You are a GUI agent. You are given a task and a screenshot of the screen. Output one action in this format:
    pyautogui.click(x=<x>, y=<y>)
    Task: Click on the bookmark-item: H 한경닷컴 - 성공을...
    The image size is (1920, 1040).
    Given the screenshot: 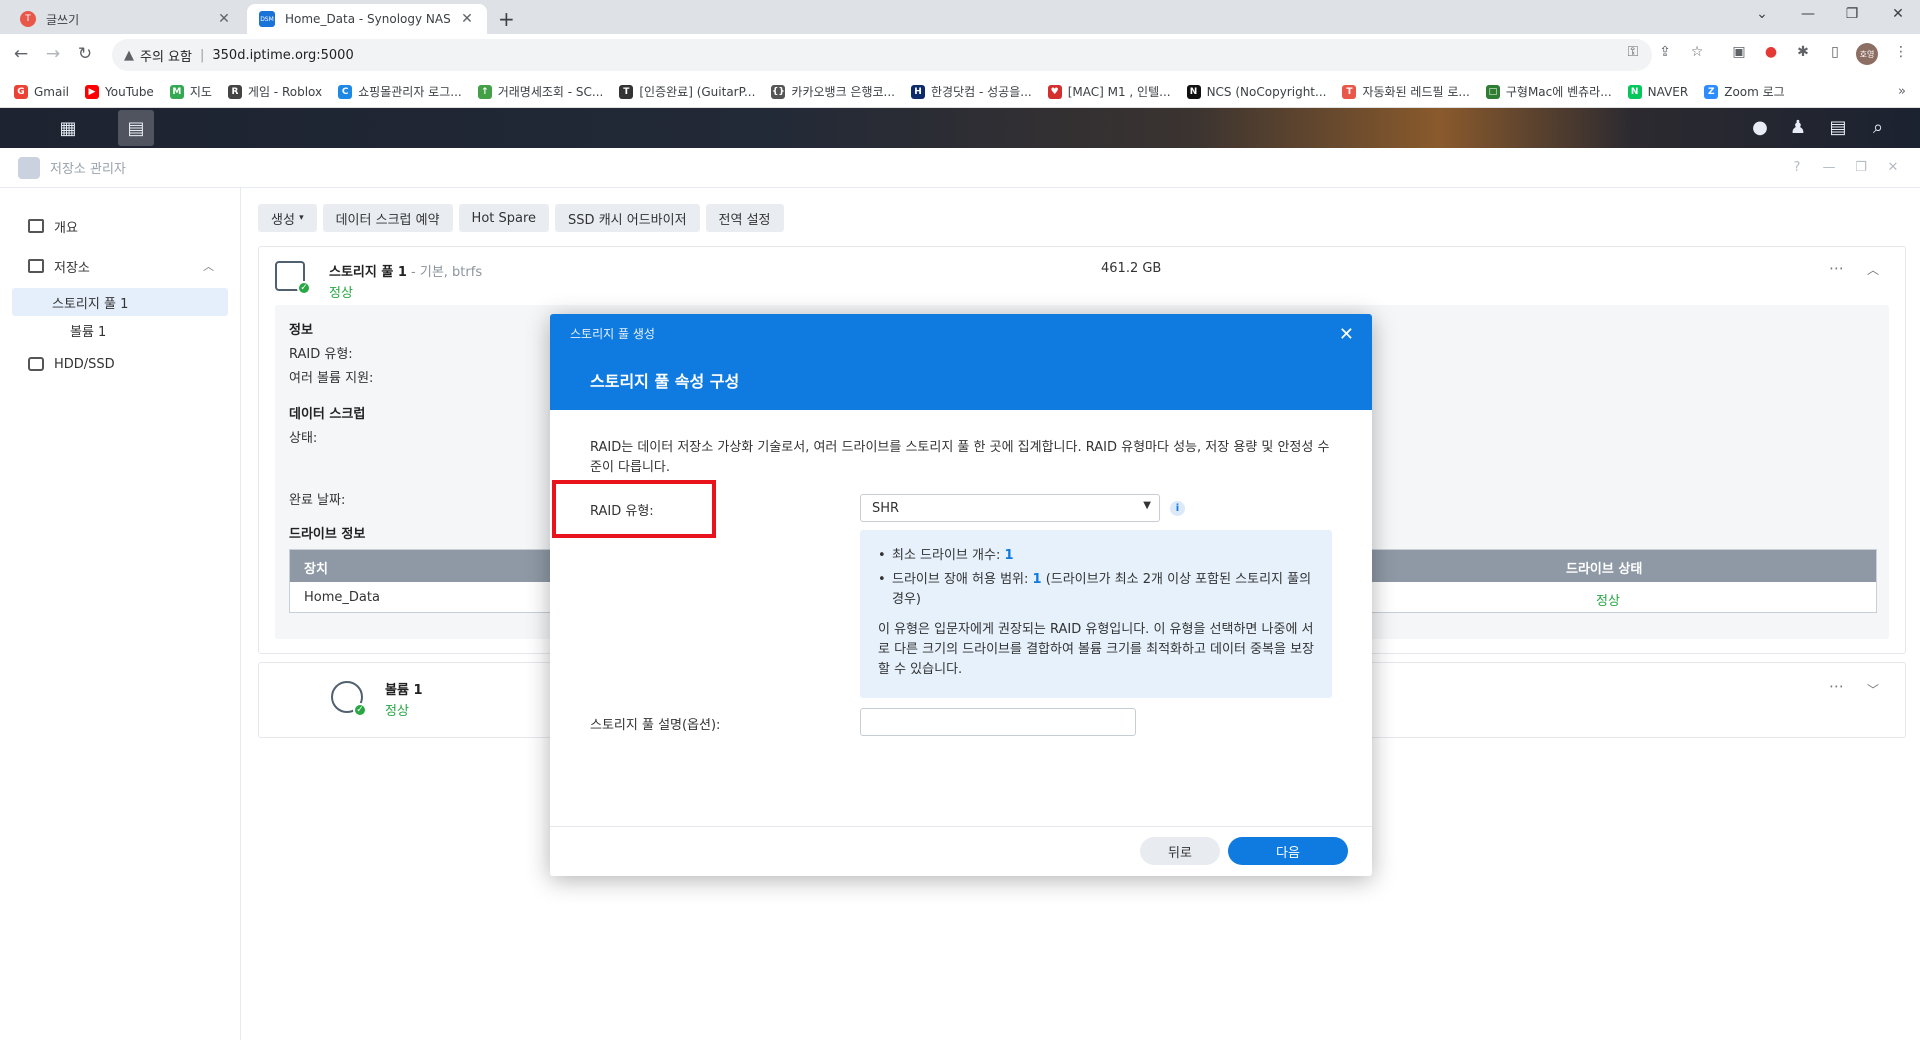 What is the action you would take?
    pyautogui.click(x=971, y=91)
    